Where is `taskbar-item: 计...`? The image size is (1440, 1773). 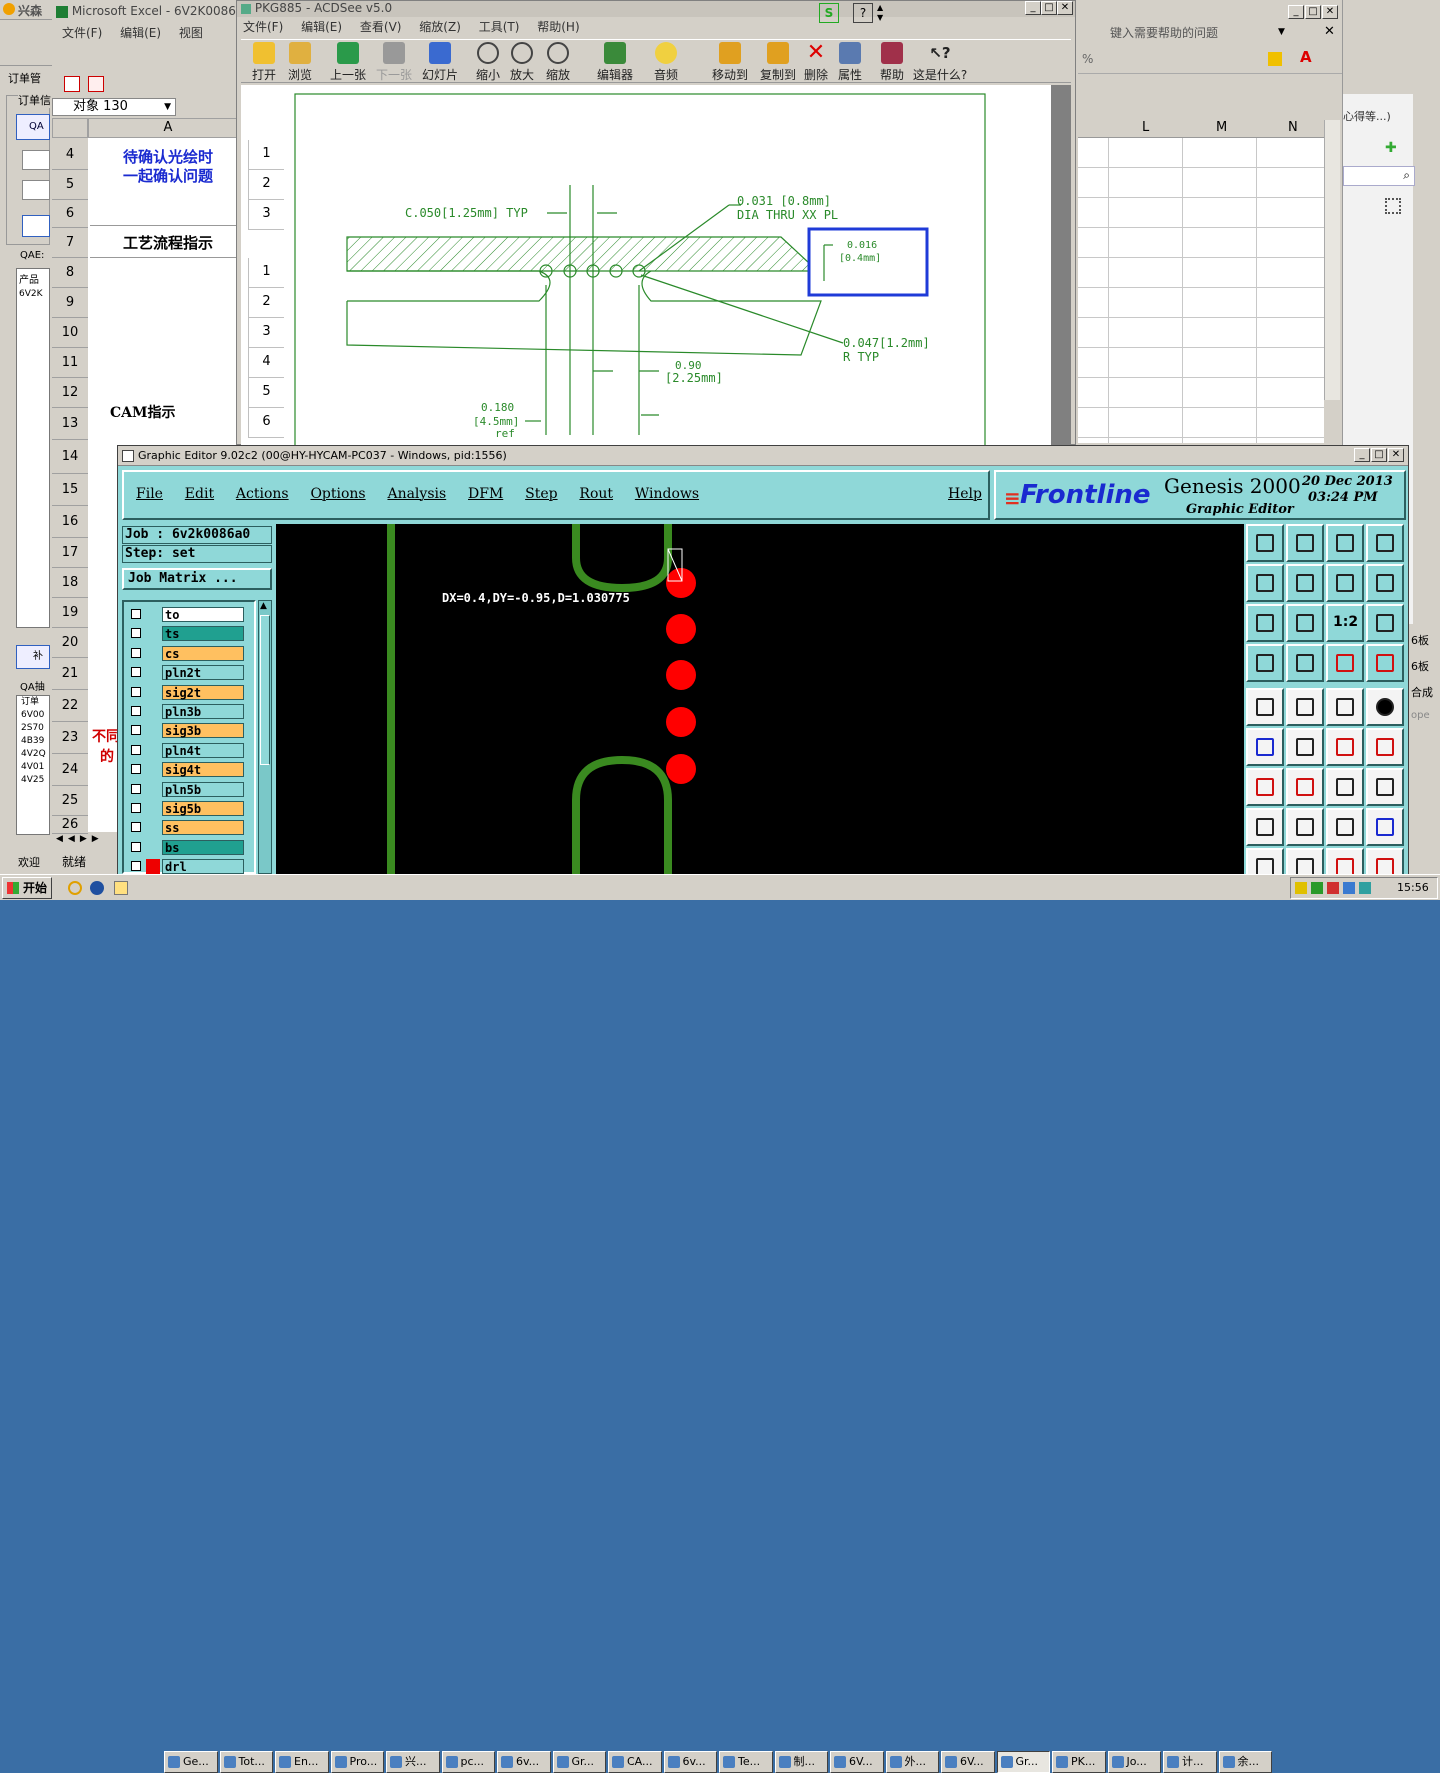 taskbar-item: 计... is located at coordinates (1190, 1762).